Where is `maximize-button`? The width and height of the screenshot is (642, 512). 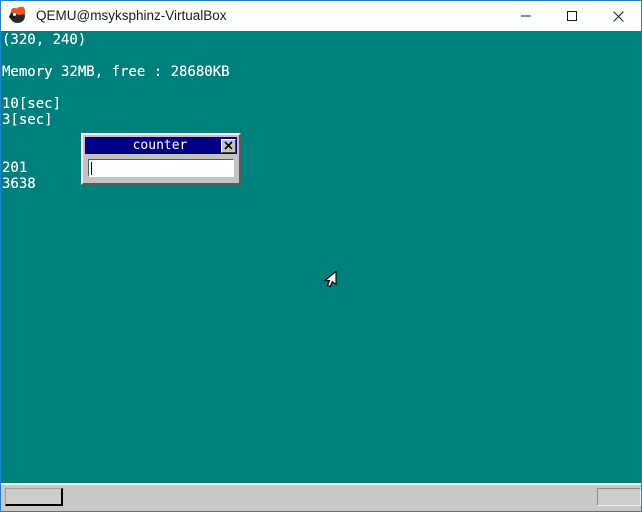 maximize-button is located at coordinates (572, 16).